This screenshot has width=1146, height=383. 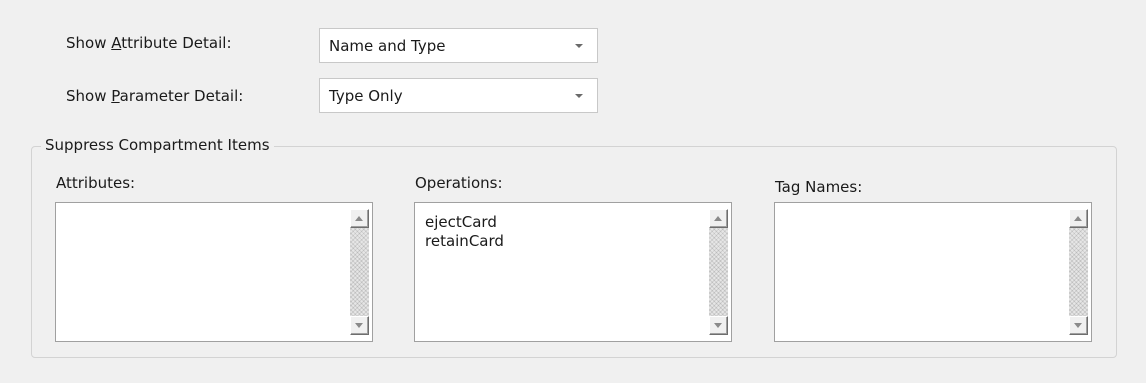 What do you see at coordinates (573, 272) in the screenshot?
I see `operations-listbox: ejectCard retainCard` at bounding box center [573, 272].